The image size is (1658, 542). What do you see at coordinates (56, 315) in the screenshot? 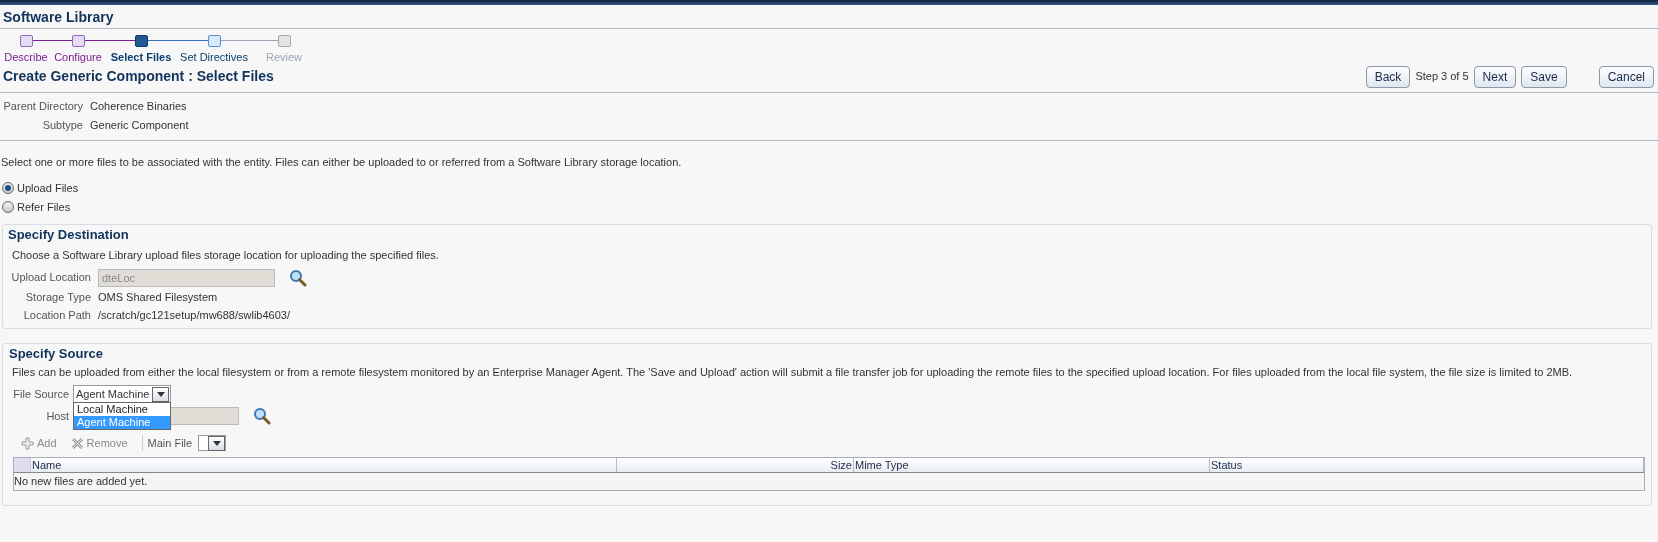
I see `field-label: Location Path` at bounding box center [56, 315].